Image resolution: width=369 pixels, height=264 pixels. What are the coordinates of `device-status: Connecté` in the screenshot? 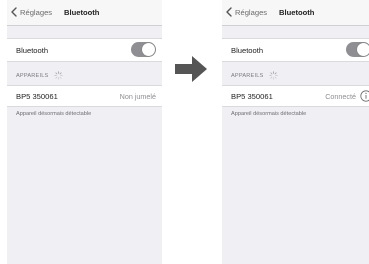 It's located at (340, 96).